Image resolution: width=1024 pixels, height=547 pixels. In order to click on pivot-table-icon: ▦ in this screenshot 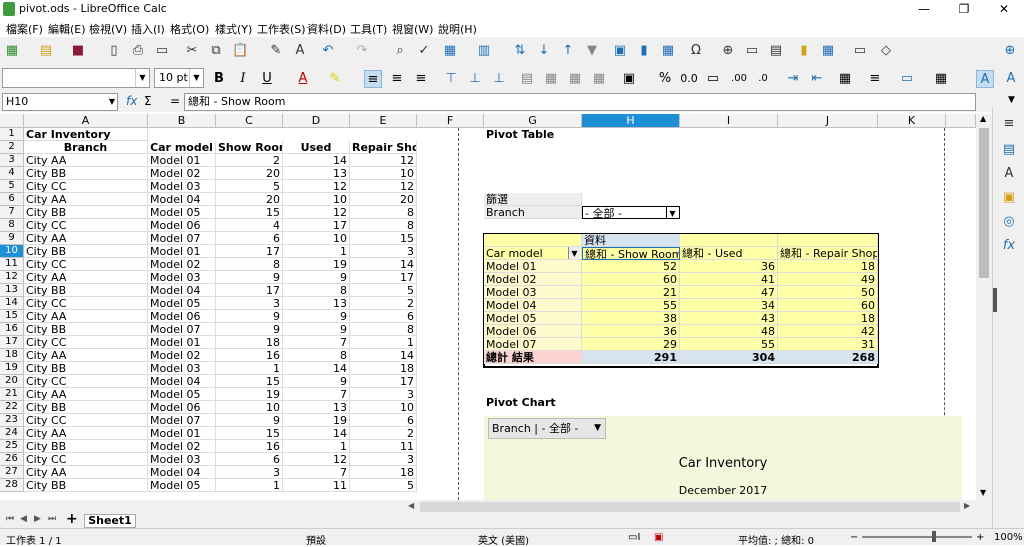, I will do `click(668, 51)`.